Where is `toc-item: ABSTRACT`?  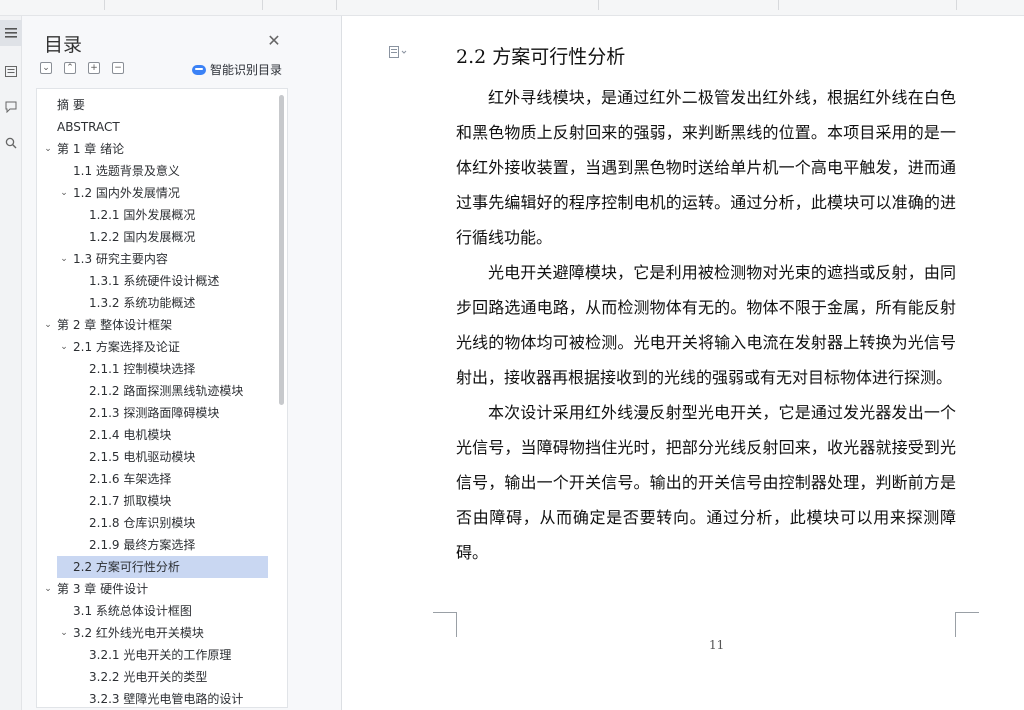 toc-item: ABSTRACT is located at coordinates (88, 127).